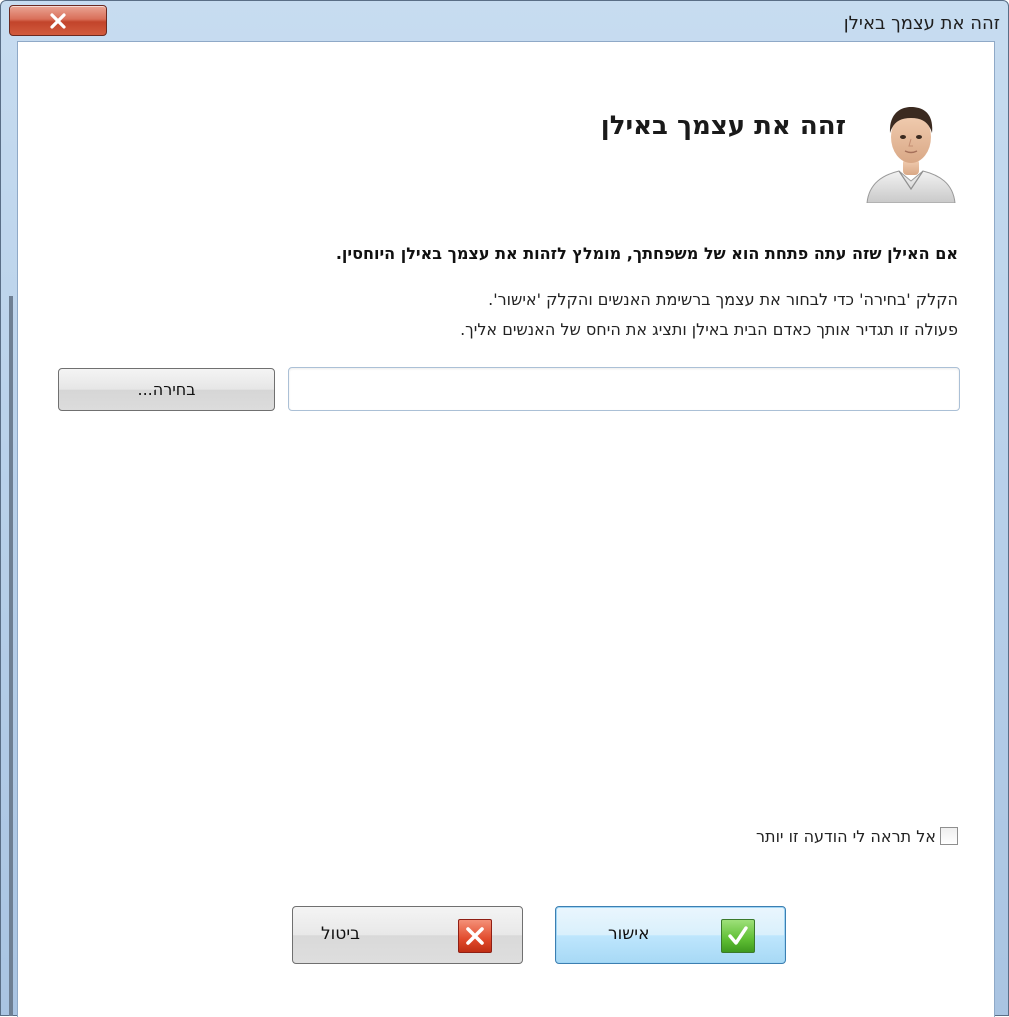  What do you see at coordinates (949, 836) in the screenshot?
I see `dont-show-again-checkbox` at bounding box center [949, 836].